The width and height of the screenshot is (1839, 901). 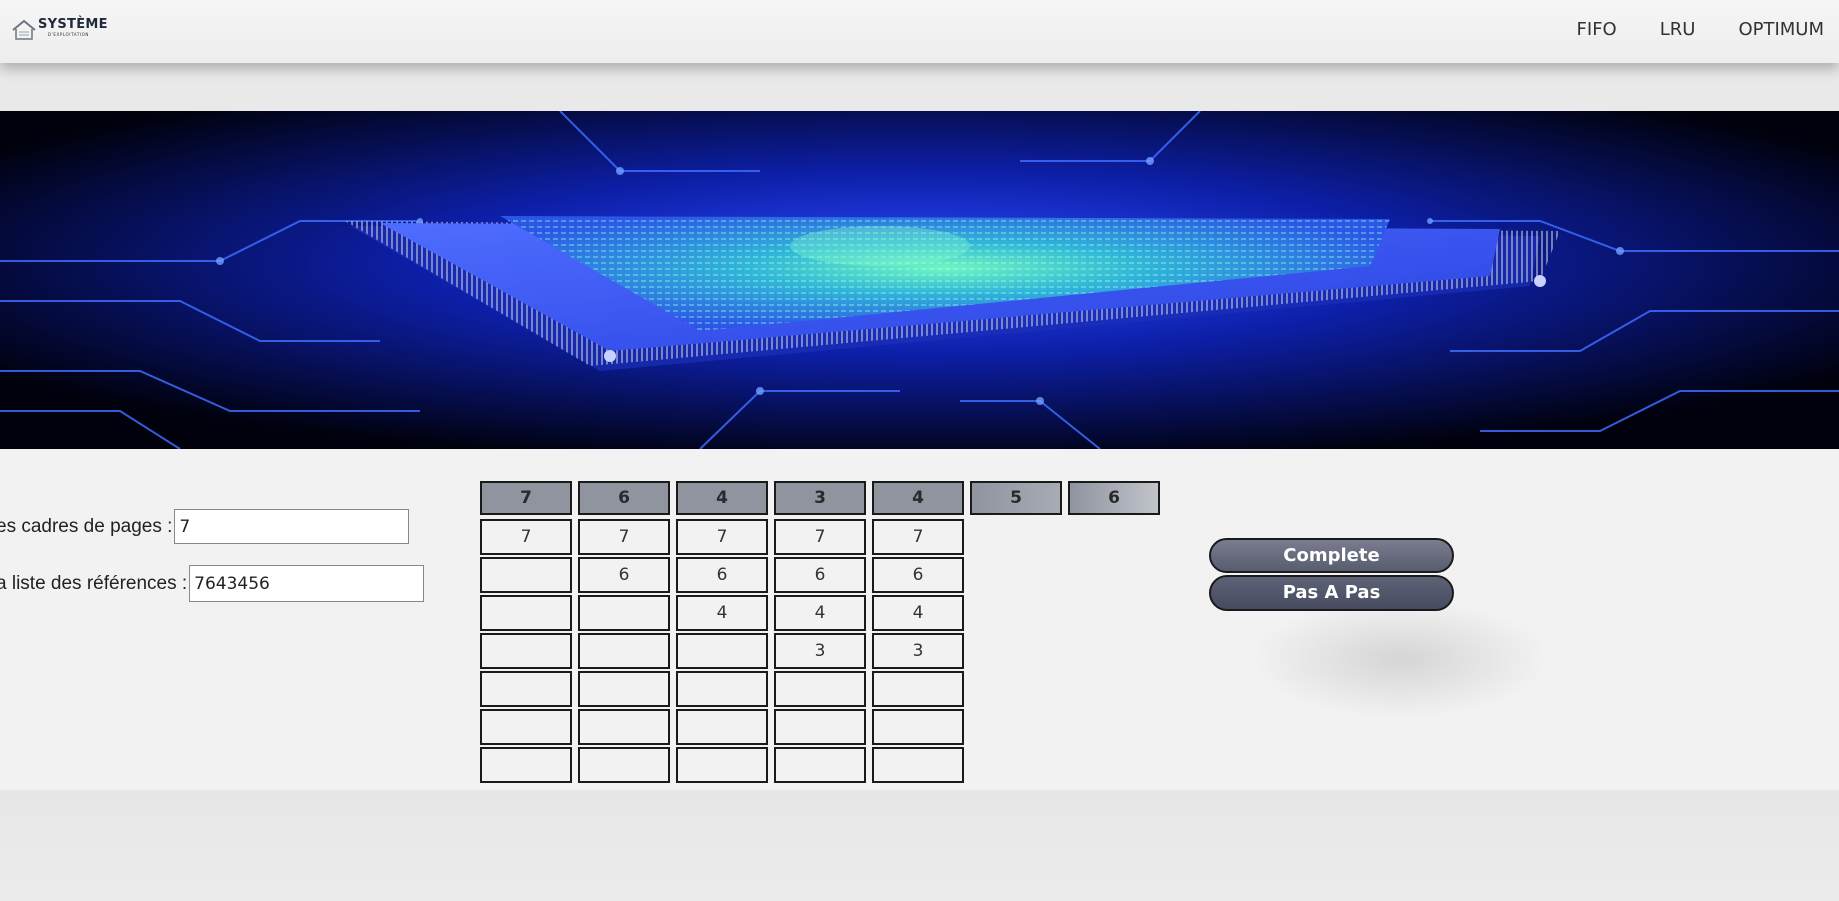 What do you see at coordinates (1331, 593) in the screenshot?
I see `step-by-step-button: Pas A Pas` at bounding box center [1331, 593].